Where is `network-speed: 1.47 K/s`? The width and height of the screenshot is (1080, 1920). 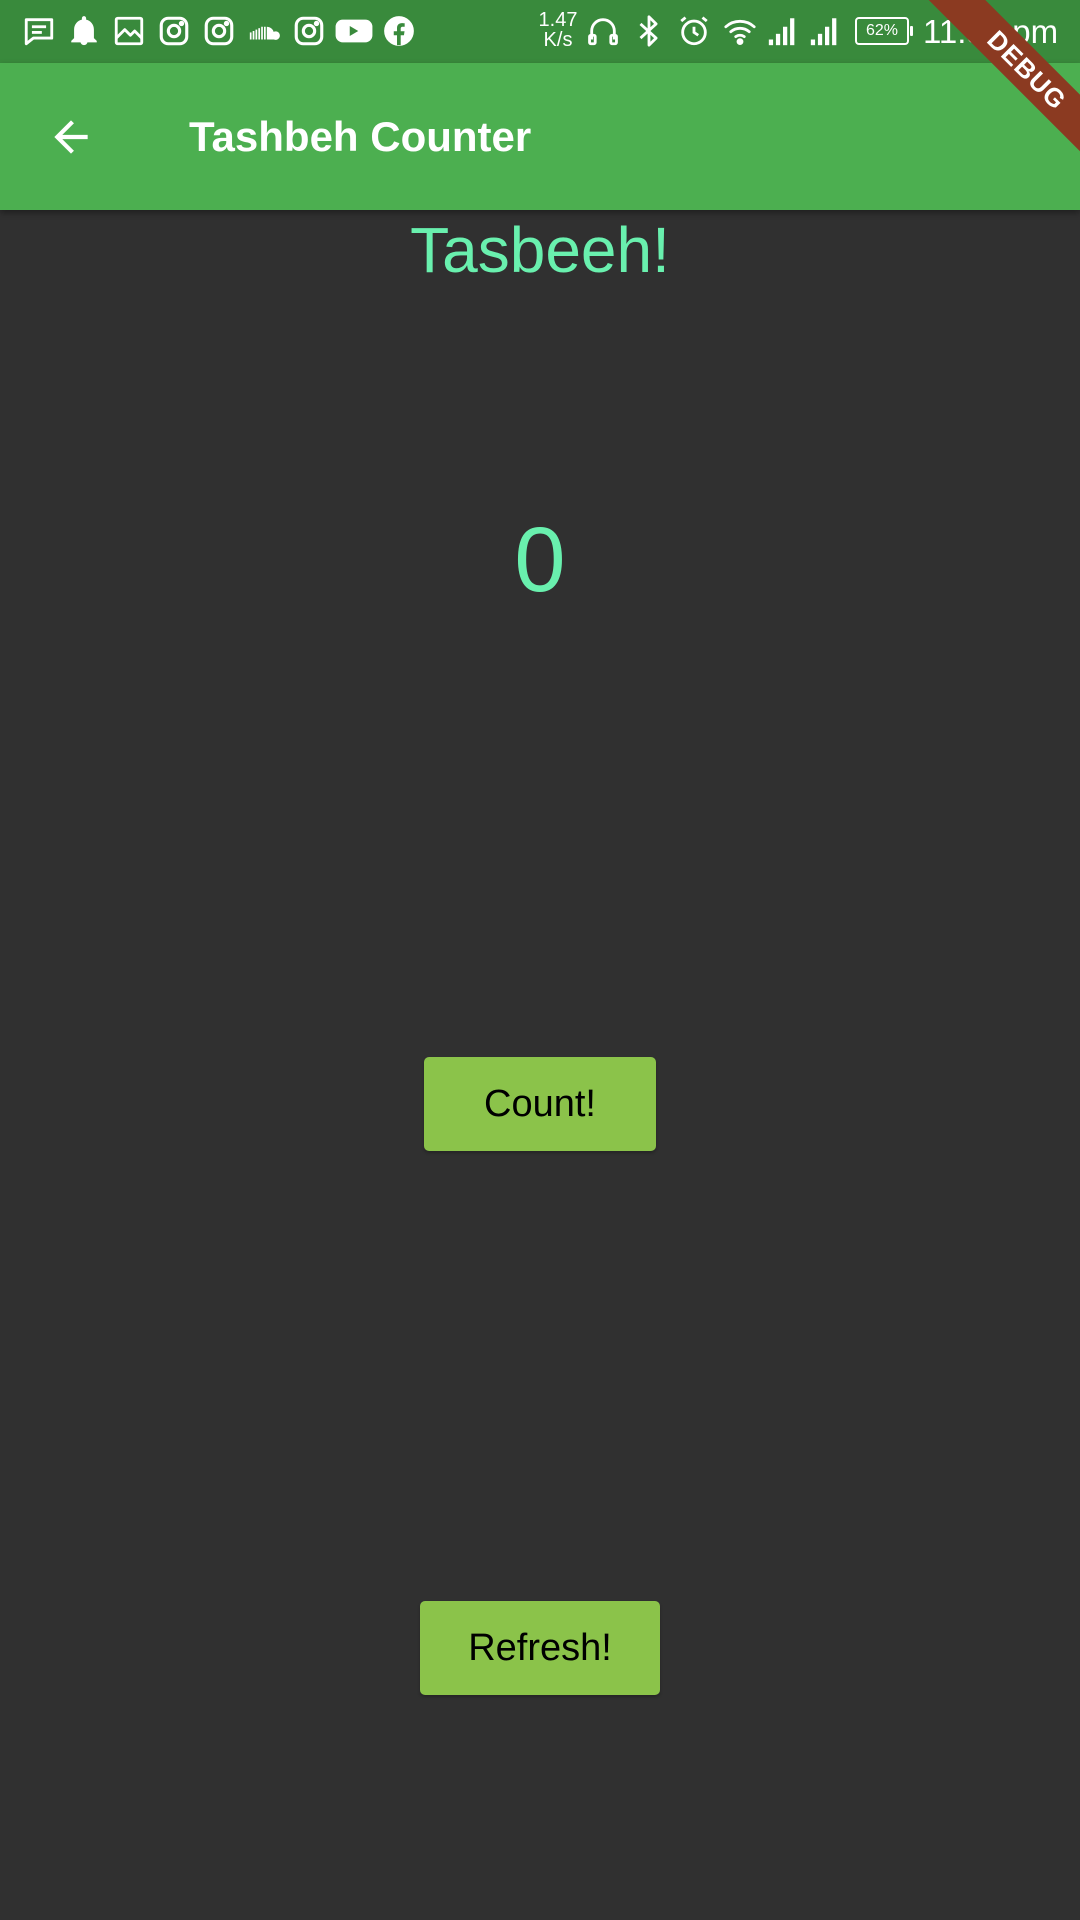
network-speed: 1.47 K/s is located at coordinates (558, 30).